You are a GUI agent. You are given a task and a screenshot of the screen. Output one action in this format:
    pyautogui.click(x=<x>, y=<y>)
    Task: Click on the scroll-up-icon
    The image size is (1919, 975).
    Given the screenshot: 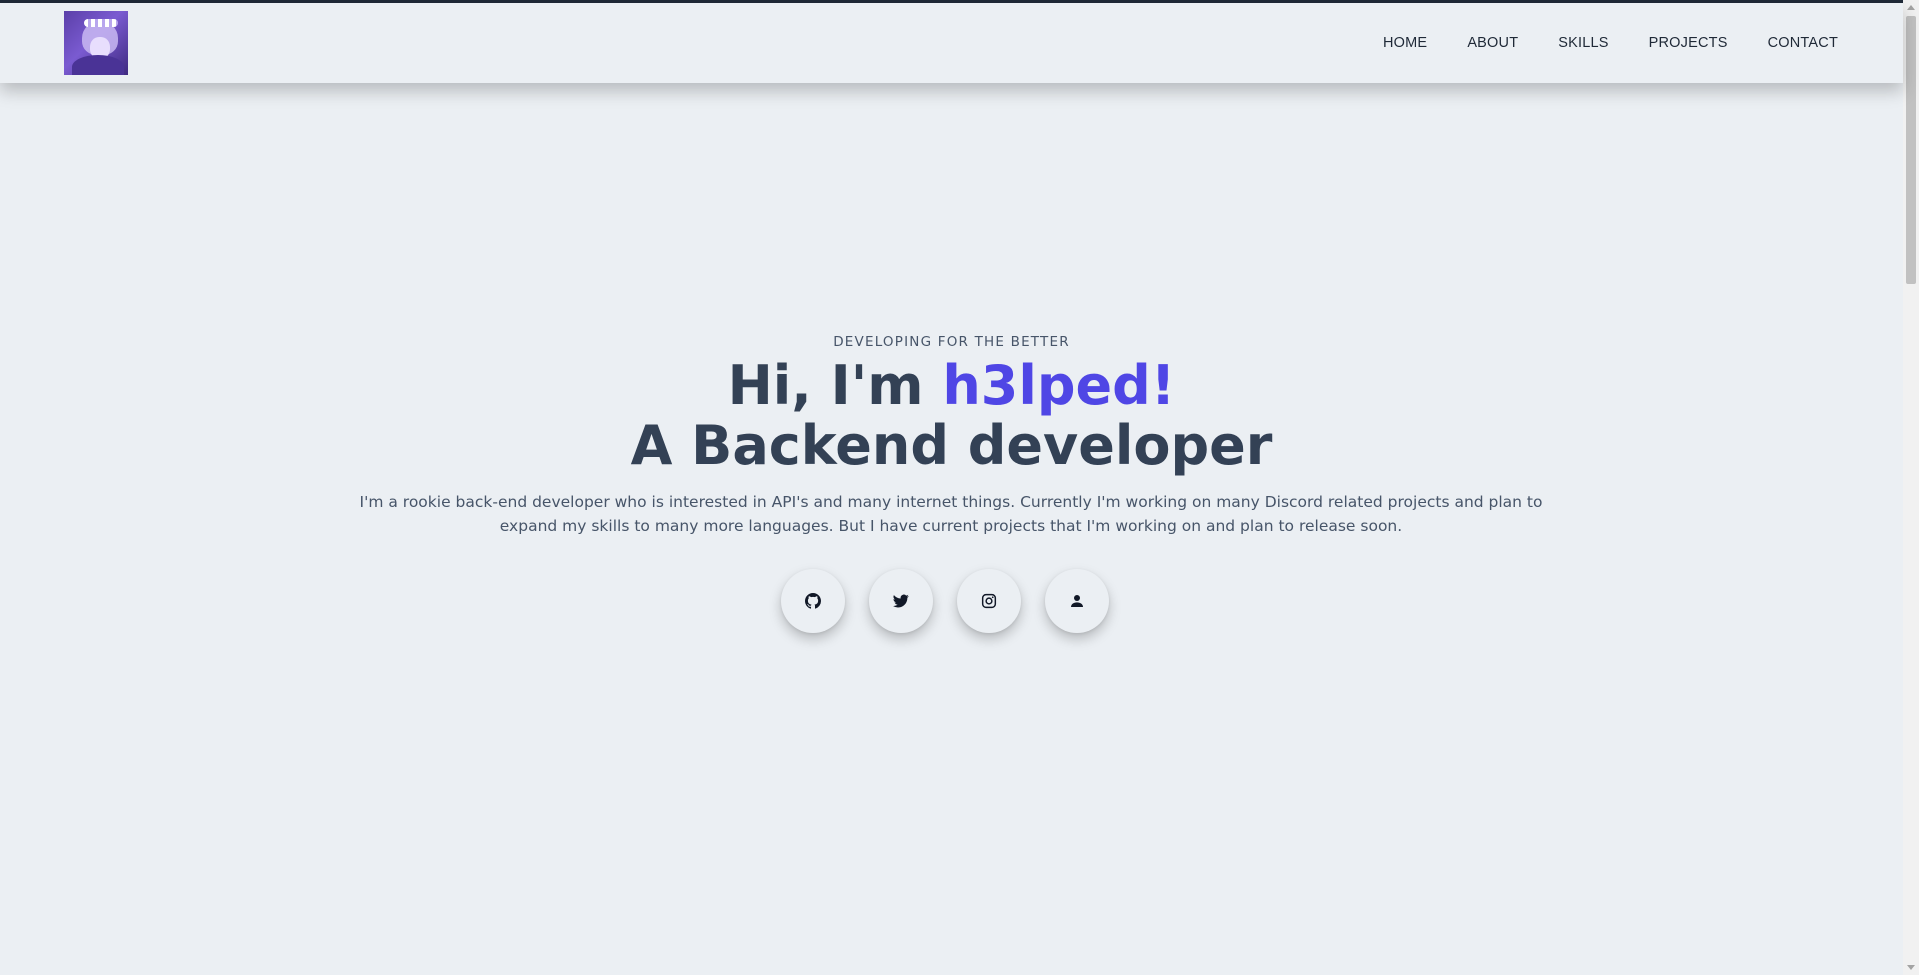 What is the action you would take?
    pyautogui.click(x=1911, y=7)
    